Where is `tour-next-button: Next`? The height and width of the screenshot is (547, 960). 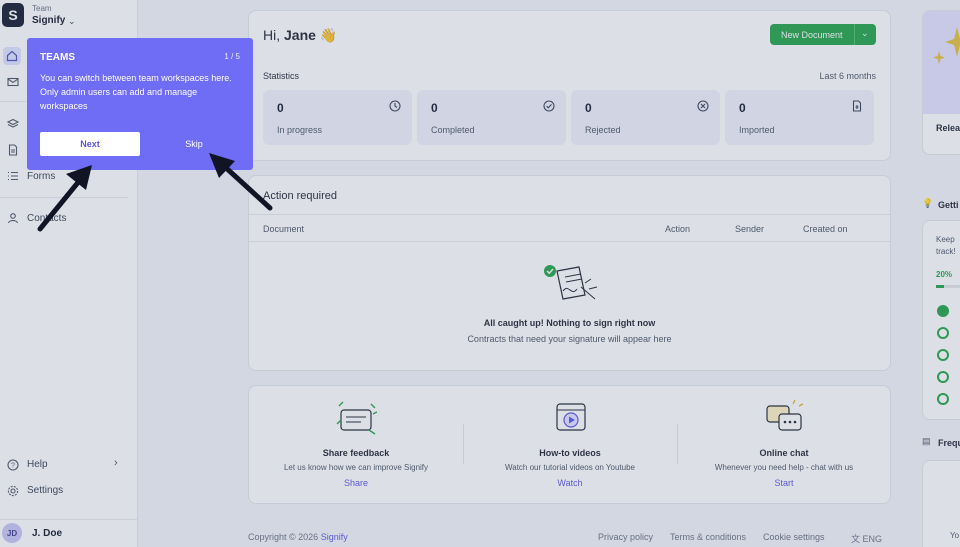 tour-next-button: Next is located at coordinates (90, 144).